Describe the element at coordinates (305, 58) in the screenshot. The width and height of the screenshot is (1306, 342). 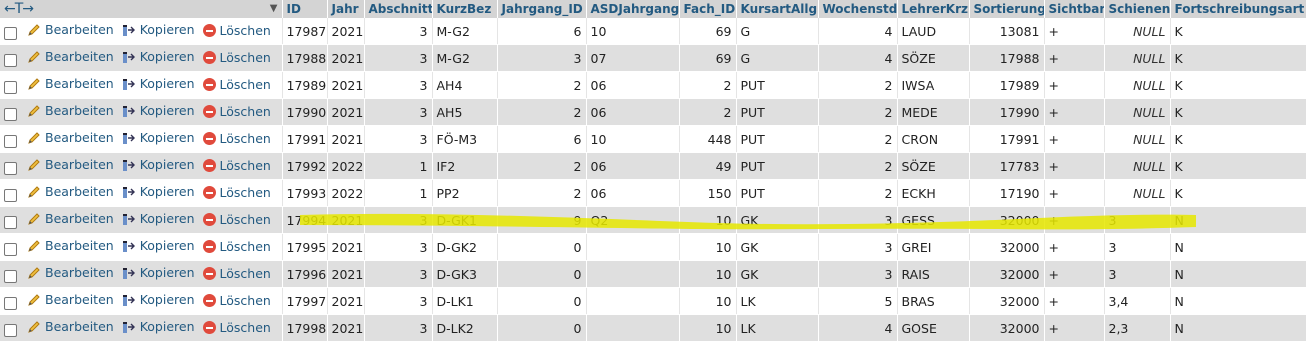
I see `cell-id: 17988` at that location.